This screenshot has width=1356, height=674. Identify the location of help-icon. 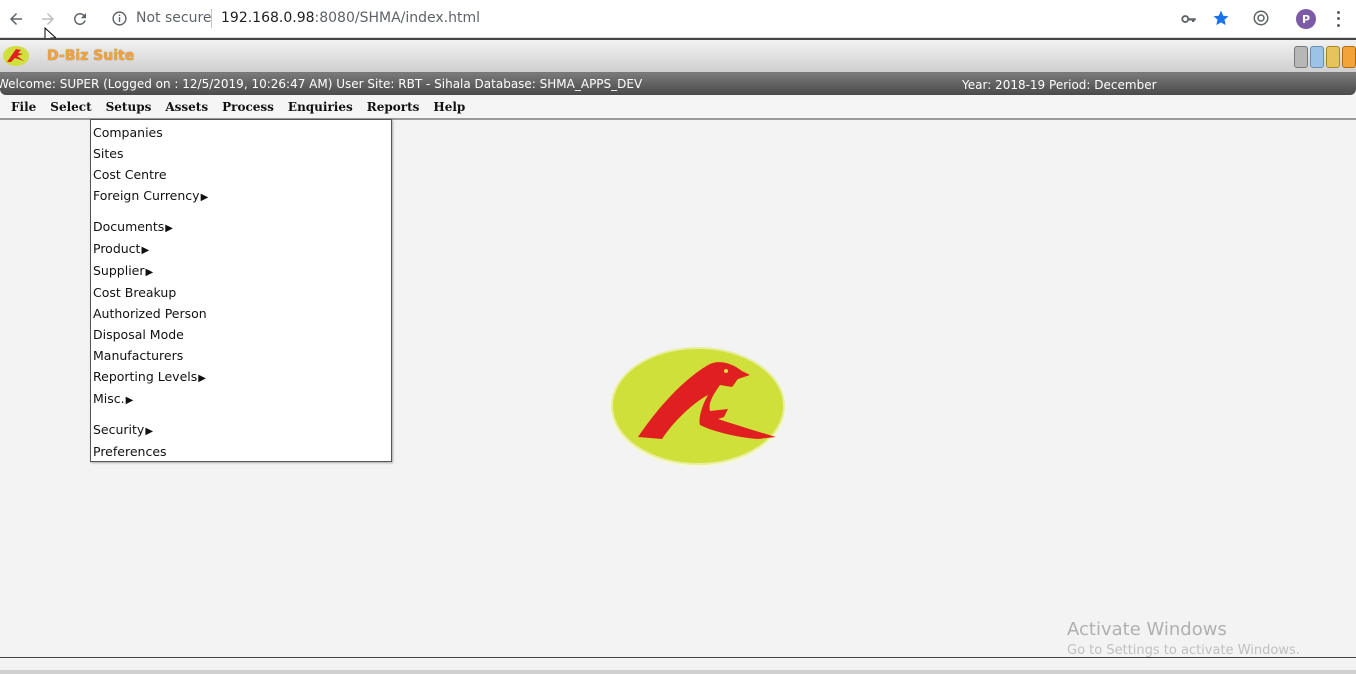
(1317, 57).